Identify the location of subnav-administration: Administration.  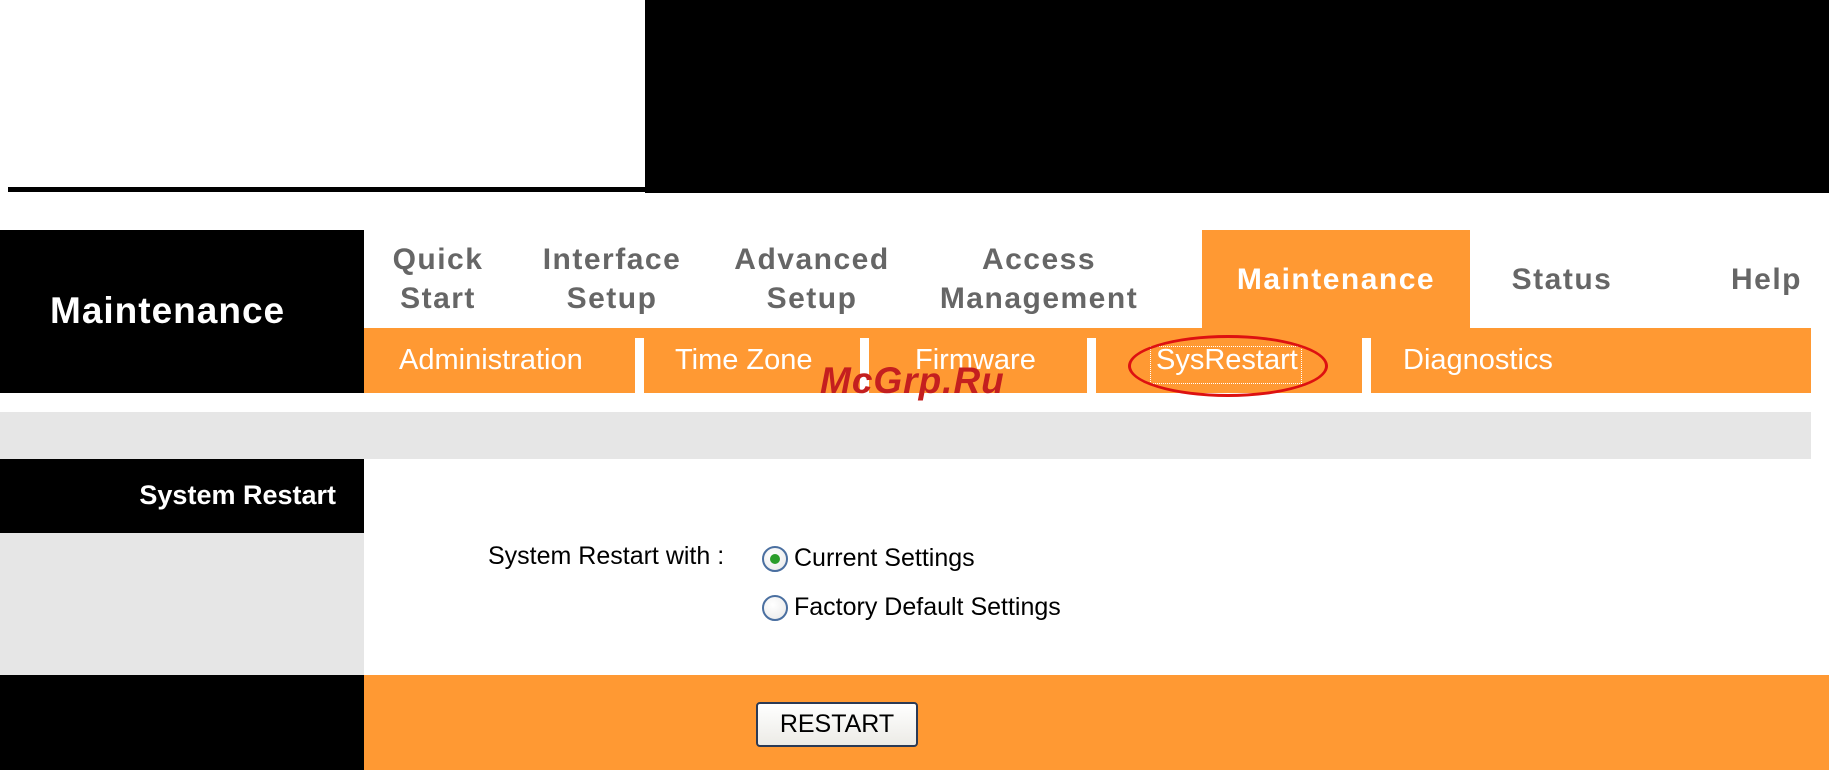
(509, 360).